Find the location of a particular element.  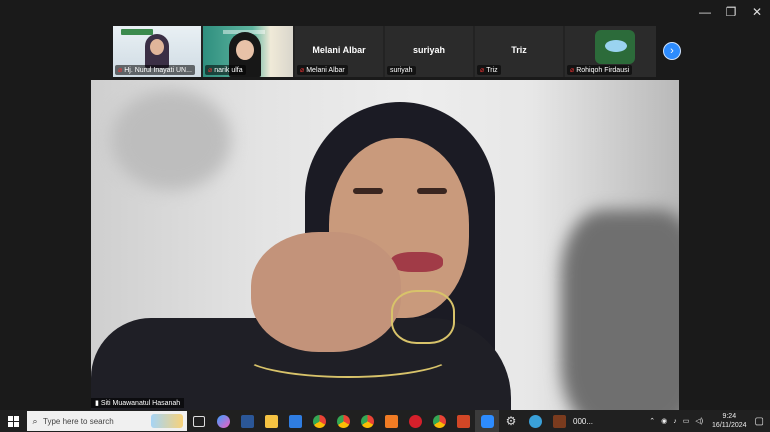

word-icon is located at coordinates (247, 421).